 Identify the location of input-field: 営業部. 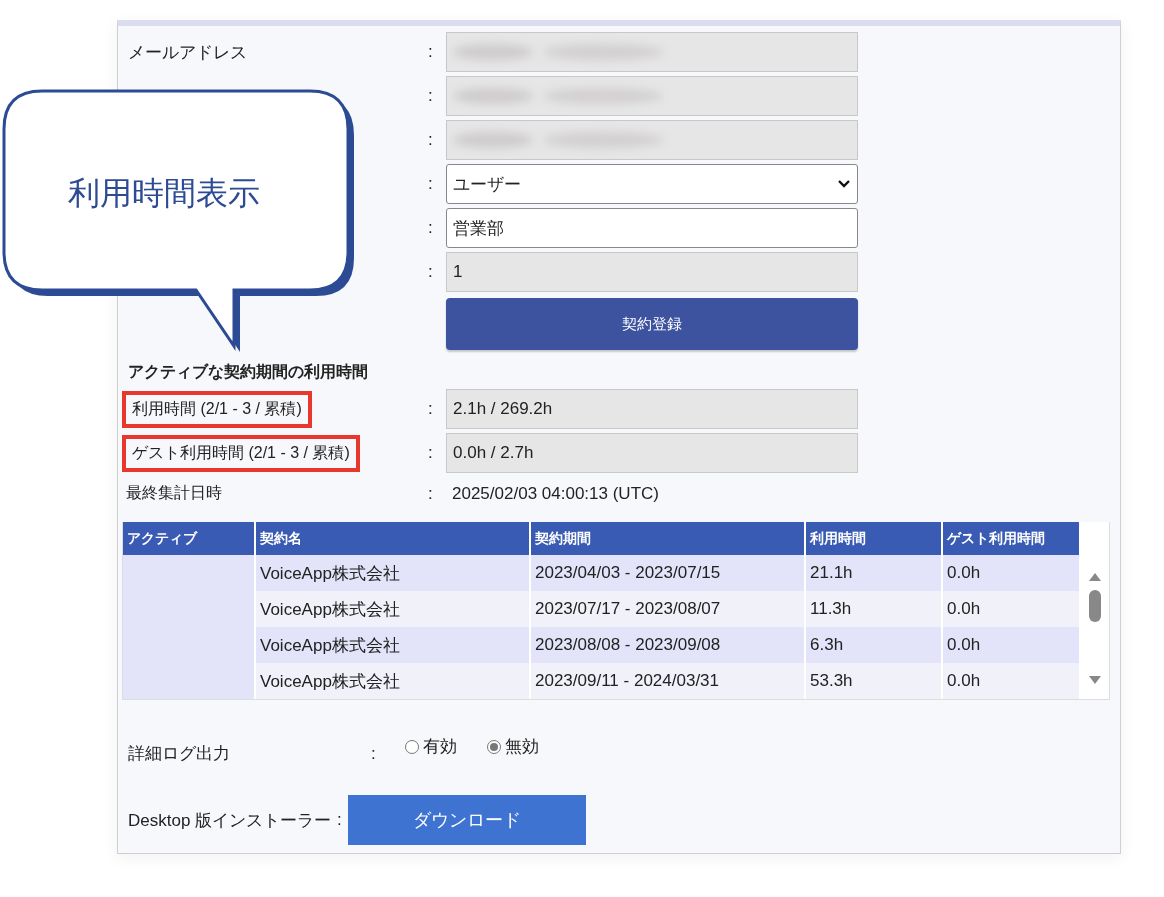
(652, 228).